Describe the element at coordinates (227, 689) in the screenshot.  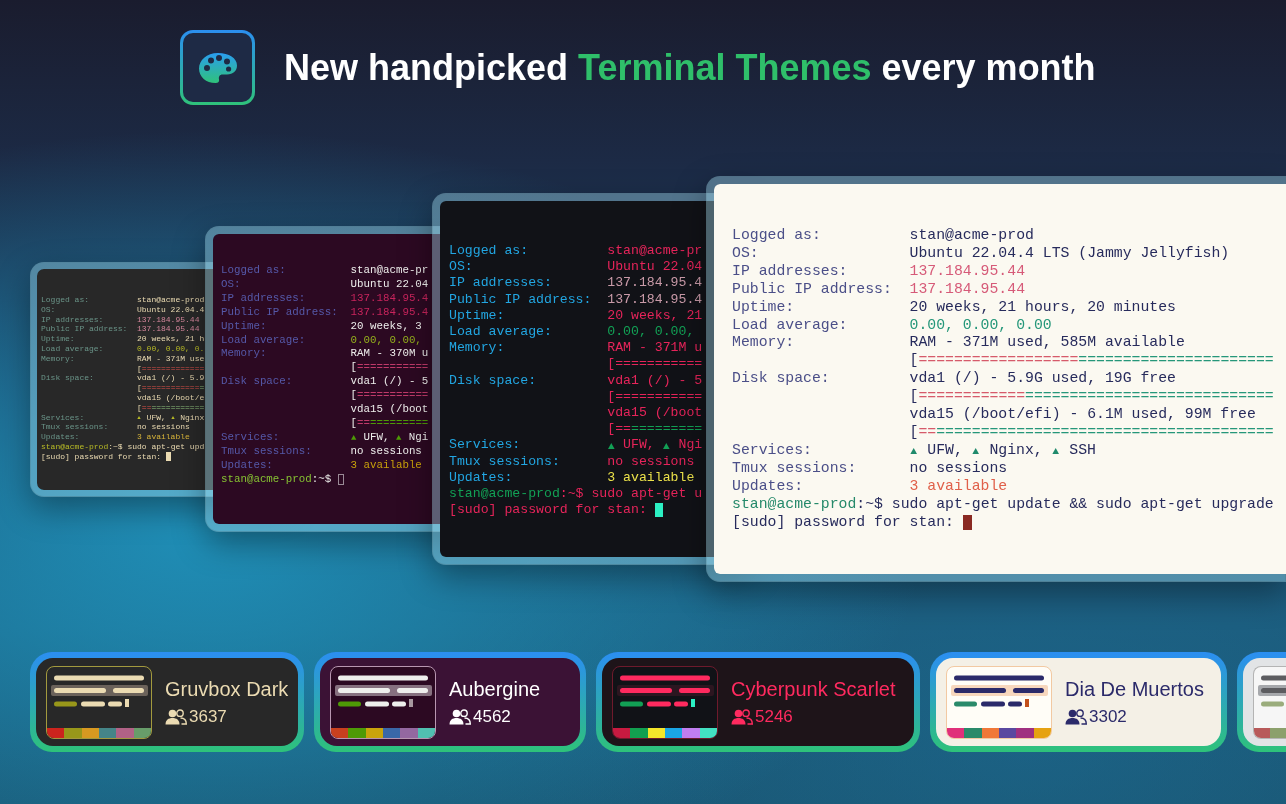
I see `theme-name: Gruvbox Dark` at that location.